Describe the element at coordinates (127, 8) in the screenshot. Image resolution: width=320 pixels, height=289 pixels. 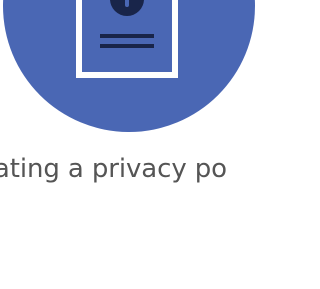
I see `lock-icon` at that location.